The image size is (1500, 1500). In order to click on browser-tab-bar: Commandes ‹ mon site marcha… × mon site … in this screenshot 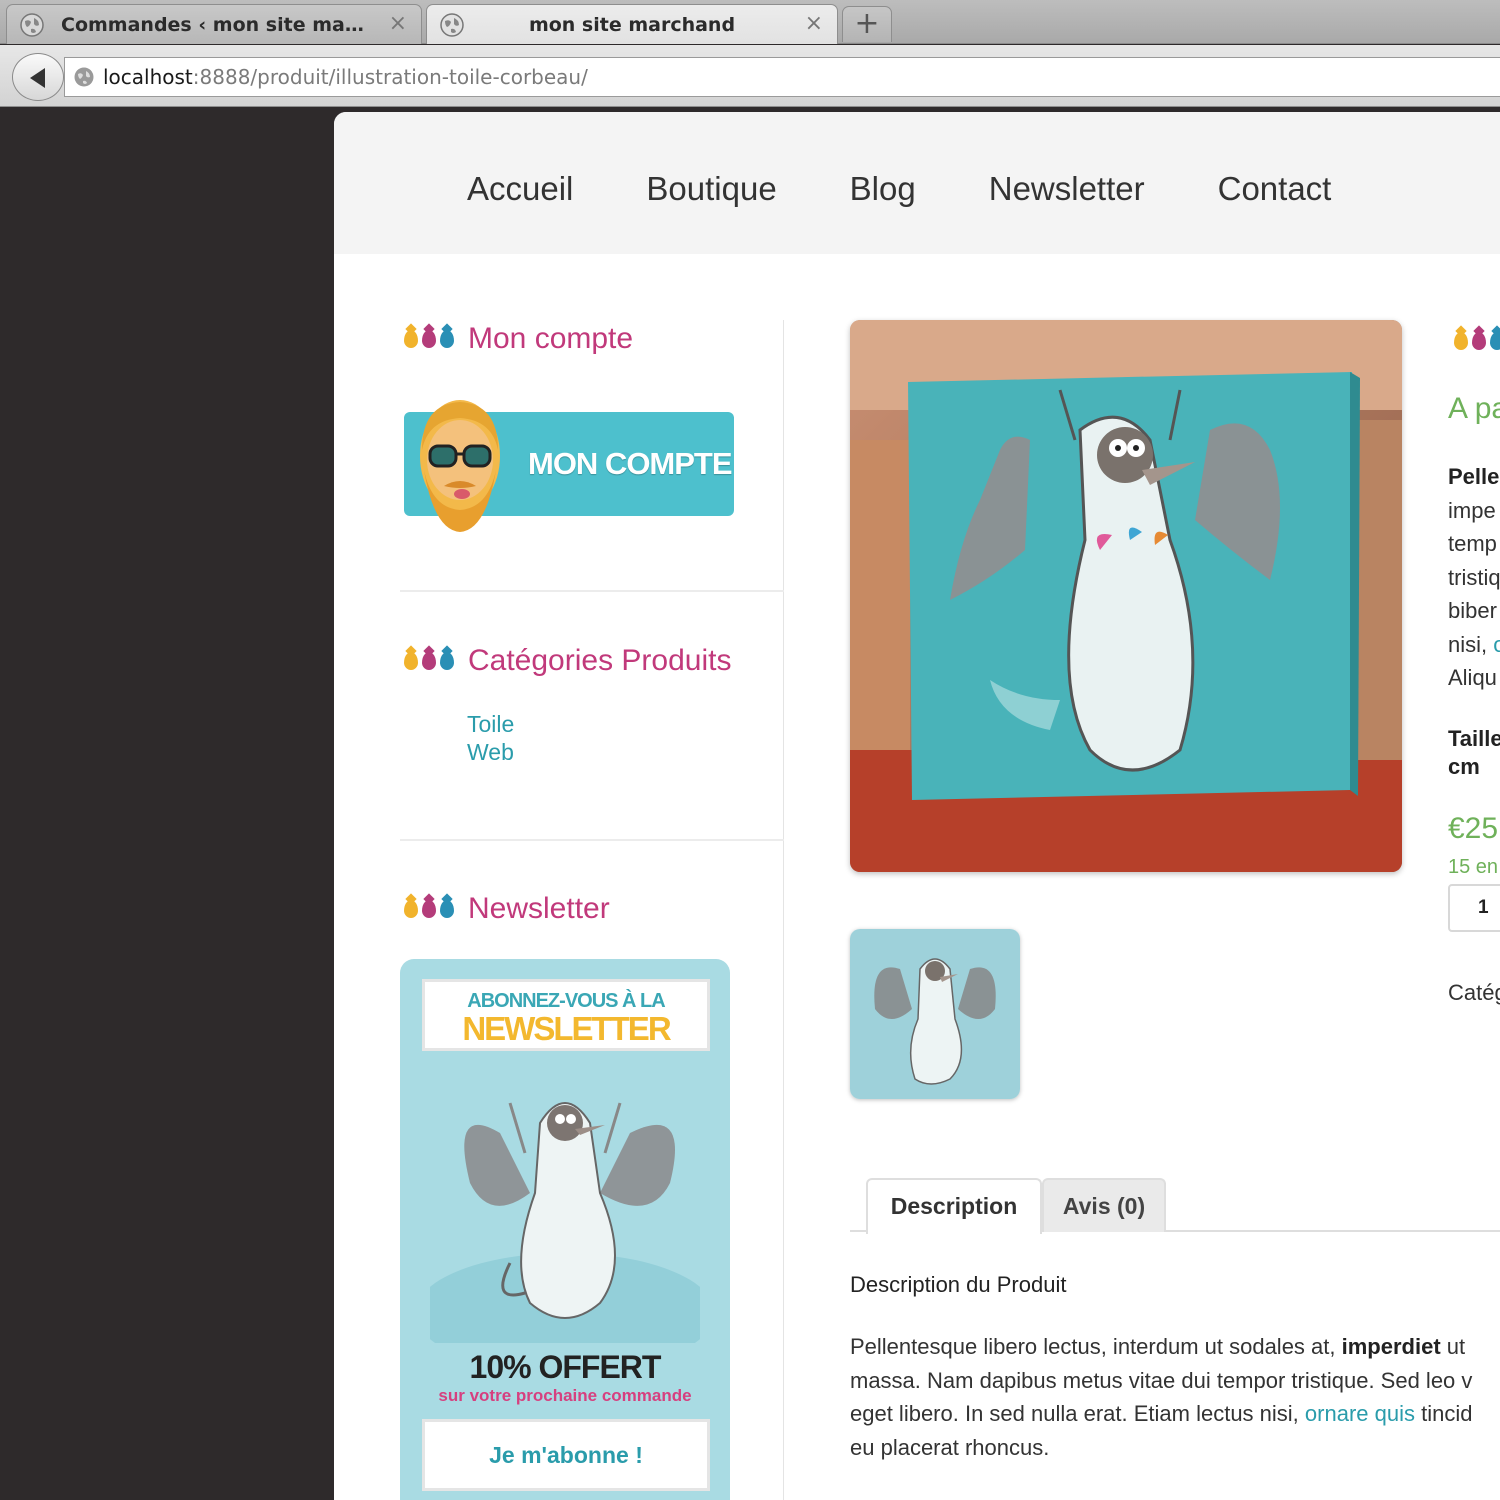, I will do `click(750, 22)`.